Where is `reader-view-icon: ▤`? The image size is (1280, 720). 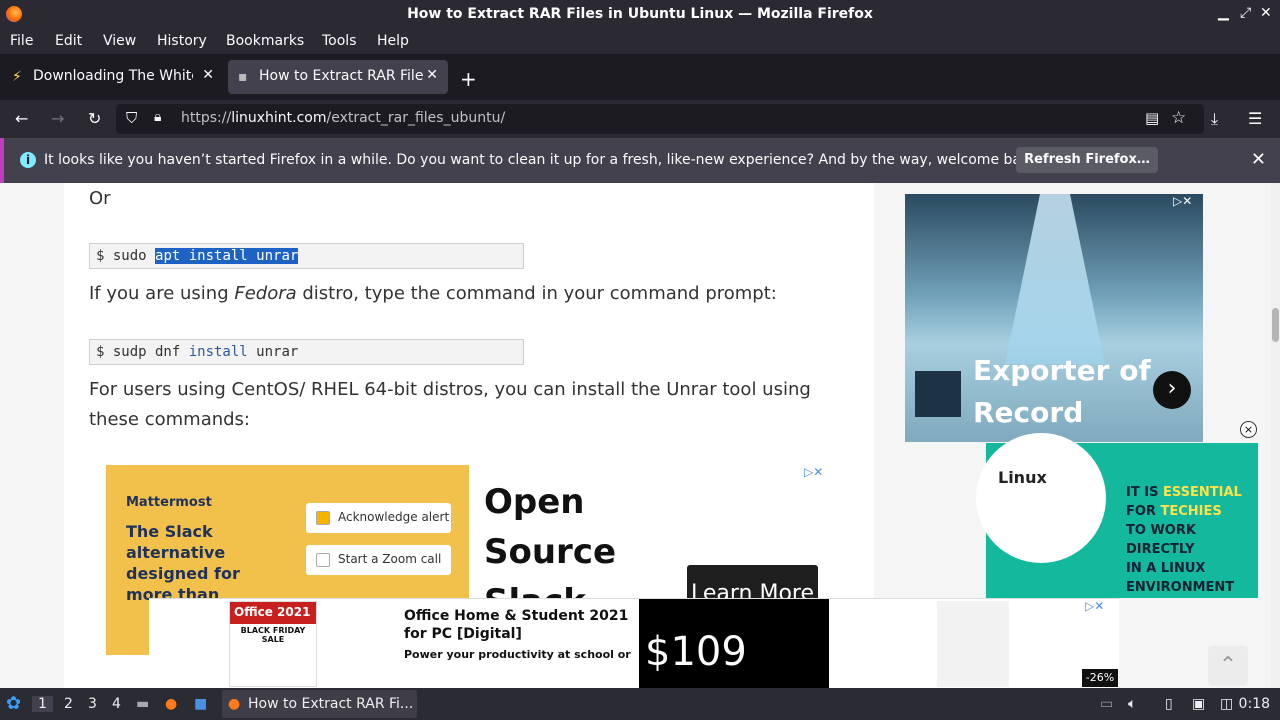 reader-view-icon: ▤ is located at coordinates (1152, 118).